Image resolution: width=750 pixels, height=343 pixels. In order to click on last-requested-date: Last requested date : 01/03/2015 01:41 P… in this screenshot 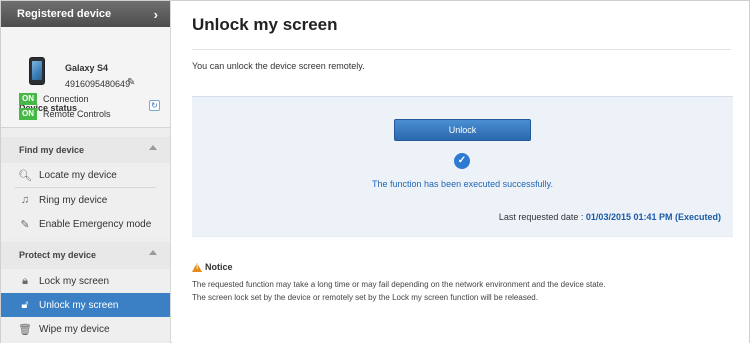, I will do `click(610, 217)`.